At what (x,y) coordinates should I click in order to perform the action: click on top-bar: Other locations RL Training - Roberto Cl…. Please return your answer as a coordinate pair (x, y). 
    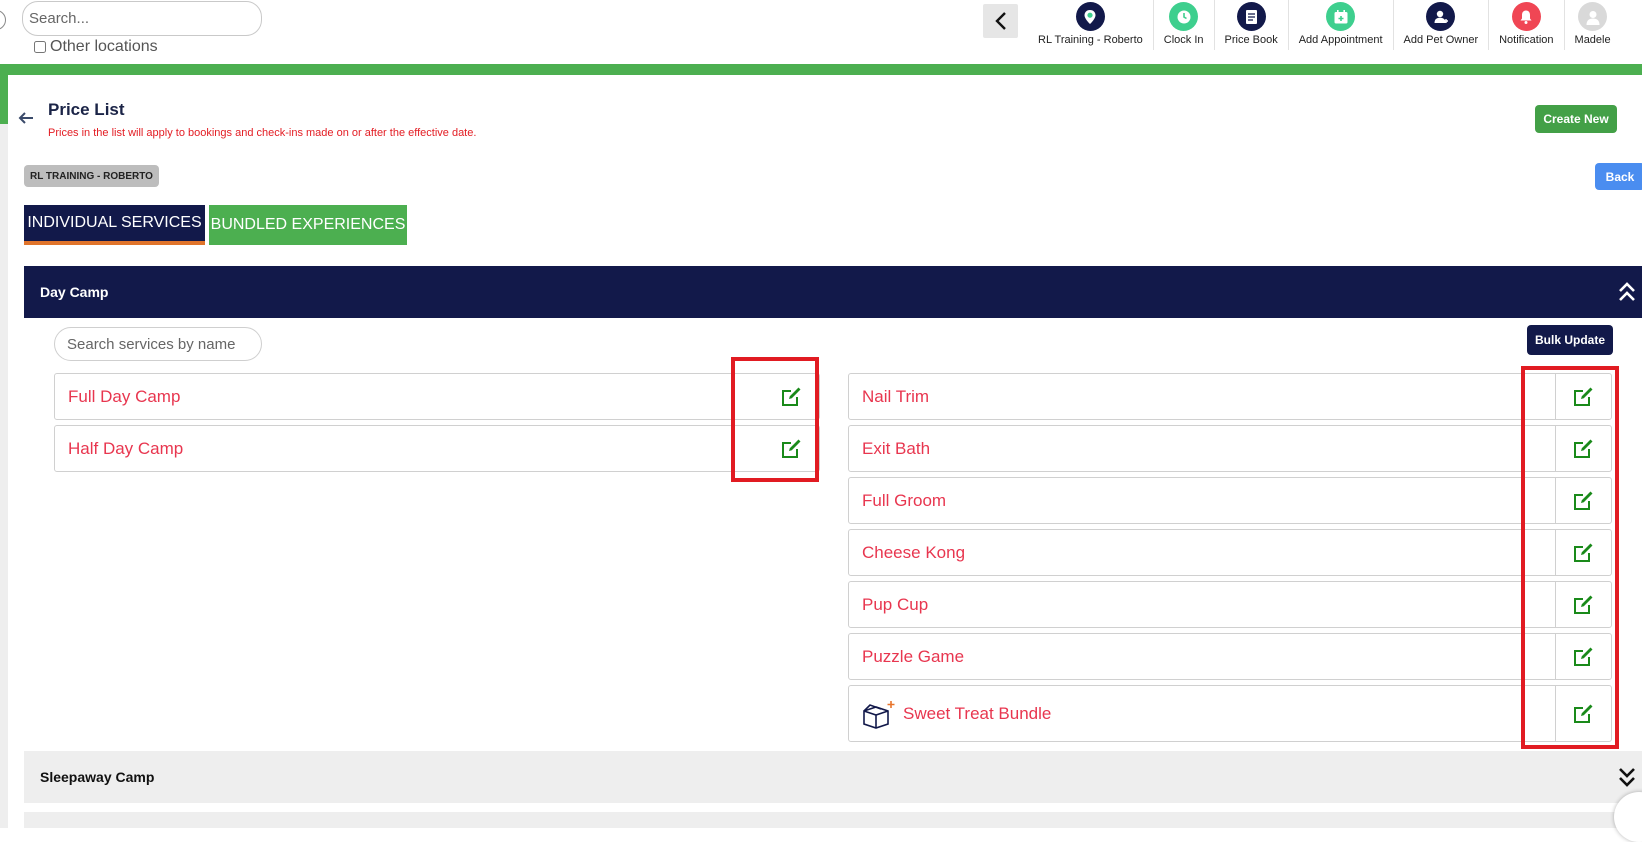
    Looking at the image, I should click on (821, 32).